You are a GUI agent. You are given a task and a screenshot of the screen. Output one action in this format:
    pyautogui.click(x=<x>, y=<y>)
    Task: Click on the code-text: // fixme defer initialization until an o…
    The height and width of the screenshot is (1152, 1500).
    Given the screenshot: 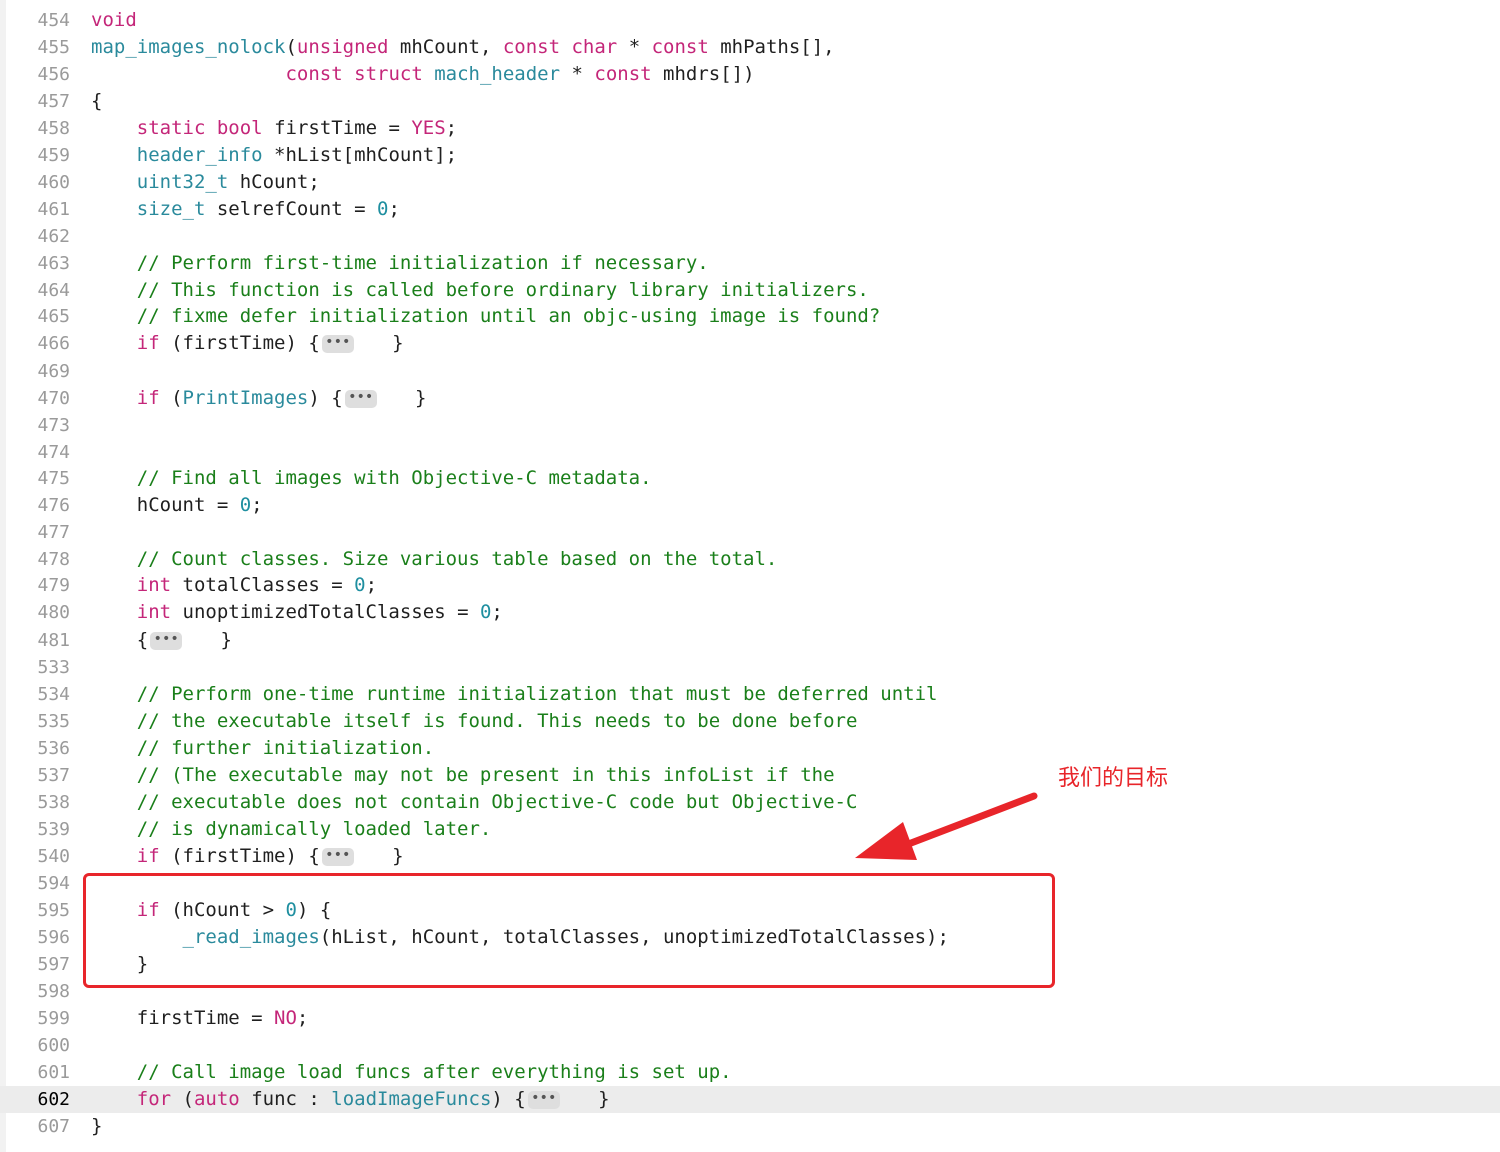 What is the action you would take?
    pyautogui.click(x=486, y=316)
    